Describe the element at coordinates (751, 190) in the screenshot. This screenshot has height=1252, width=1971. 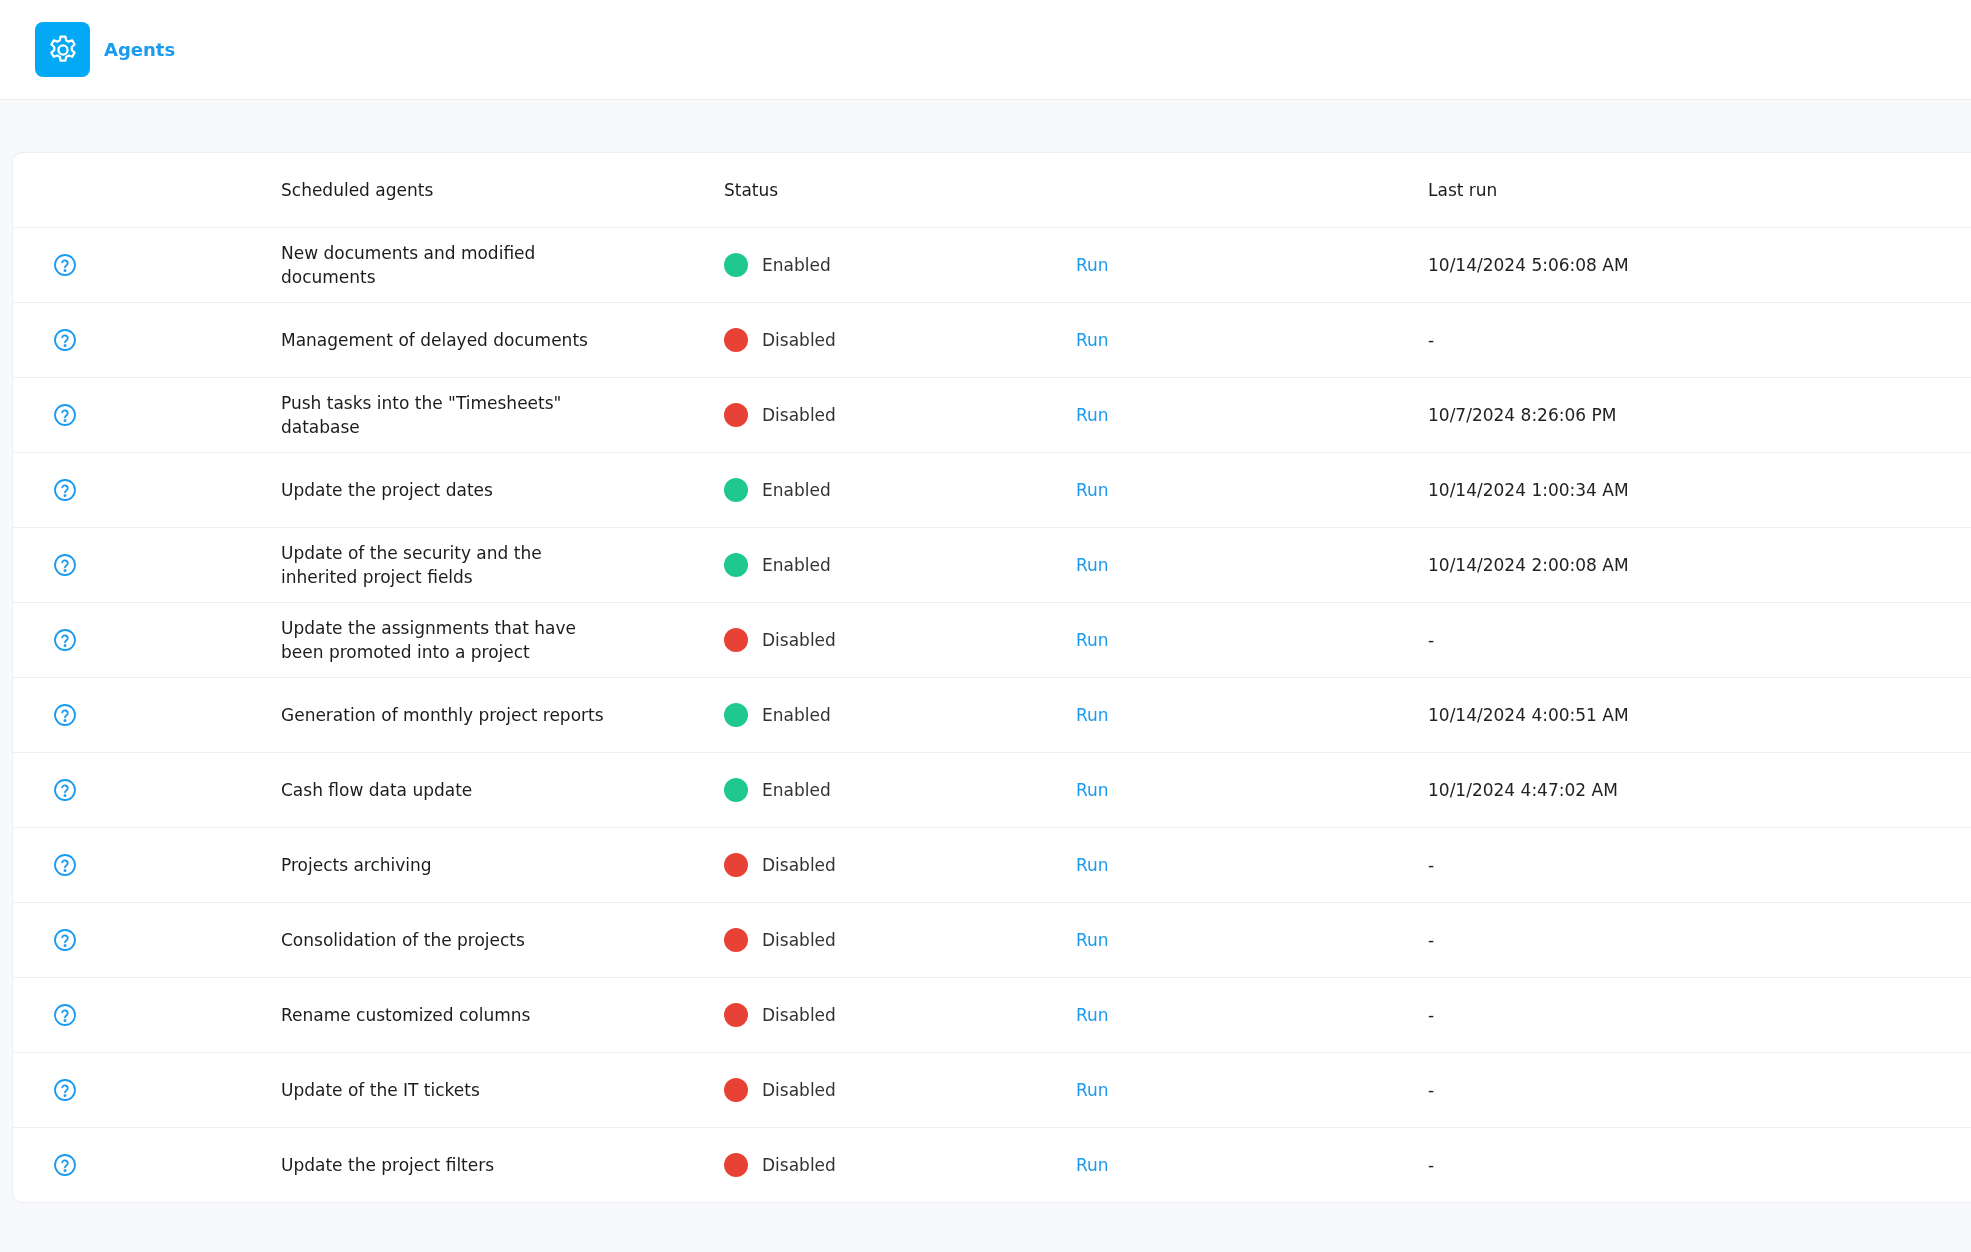
I see `column-header: Status` at that location.